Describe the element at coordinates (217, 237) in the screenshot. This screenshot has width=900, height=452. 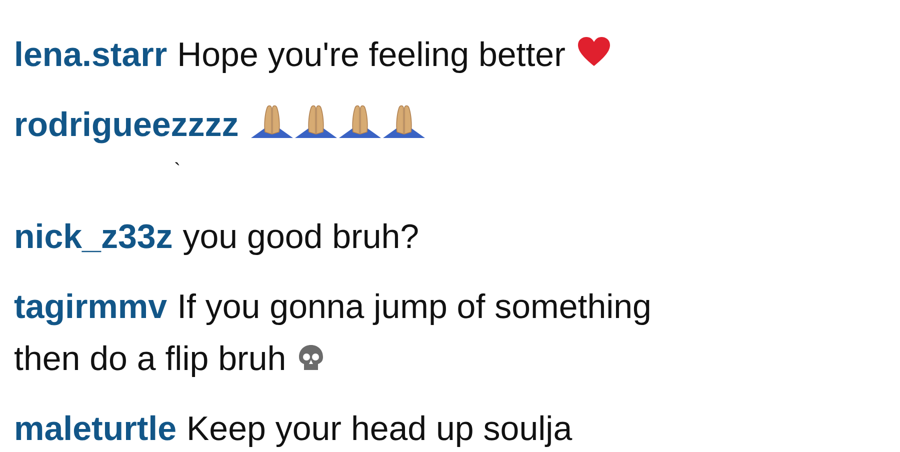
I see `comment-text: nick_z33z you good bruh?` at that location.